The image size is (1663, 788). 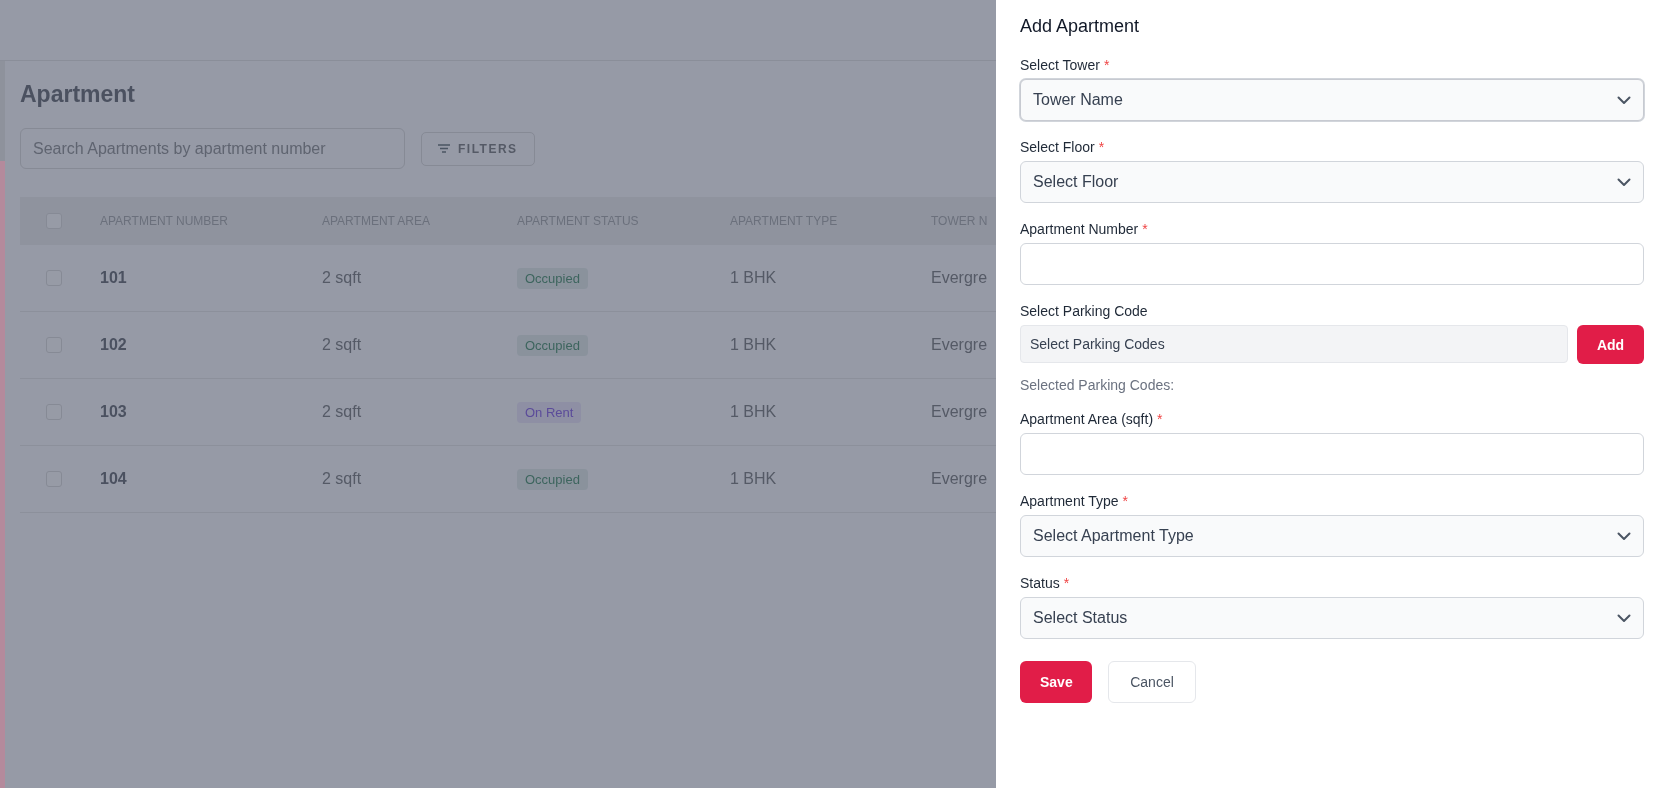 I want to click on table-cell-text: 101, so click(x=114, y=278).